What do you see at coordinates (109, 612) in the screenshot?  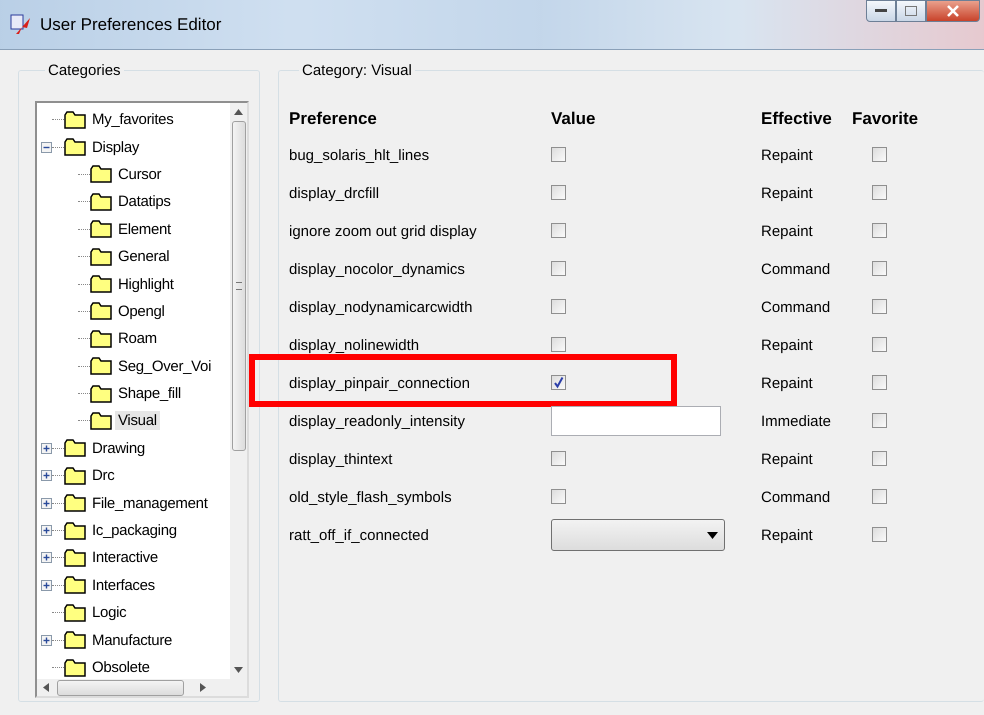 I see `tree-item: Logic` at bounding box center [109, 612].